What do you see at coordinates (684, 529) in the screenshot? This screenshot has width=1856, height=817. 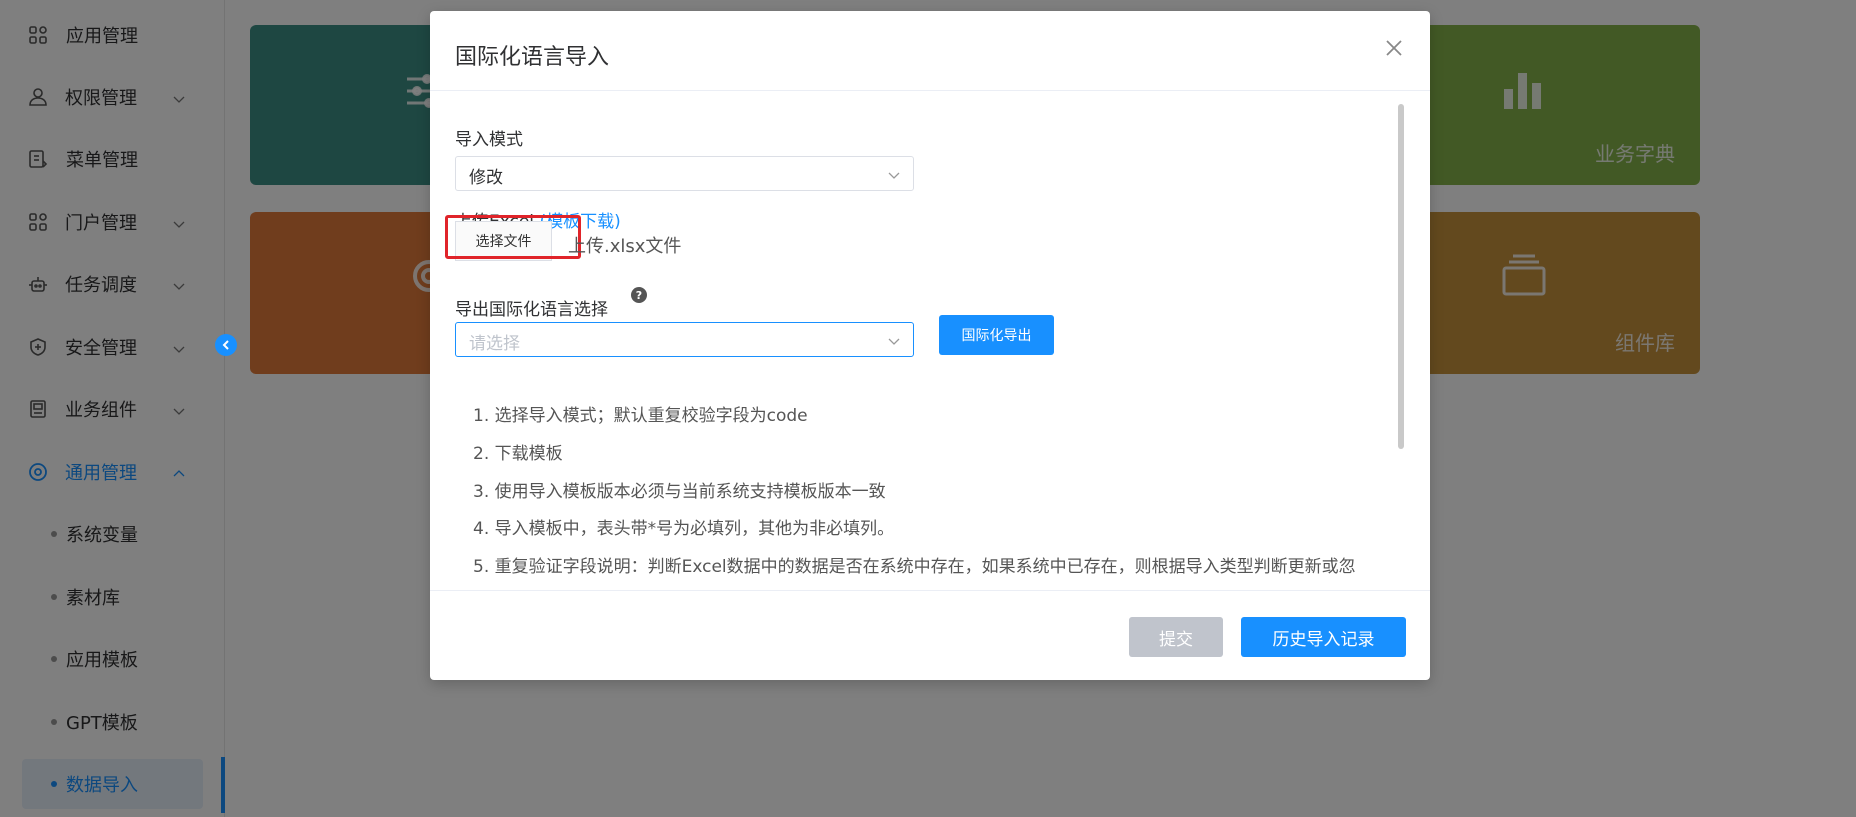 I see `instruction-item: 4. 导入模板中，表头带*号为必填列，其他为非必填列。` at bounding box center [684, 529].